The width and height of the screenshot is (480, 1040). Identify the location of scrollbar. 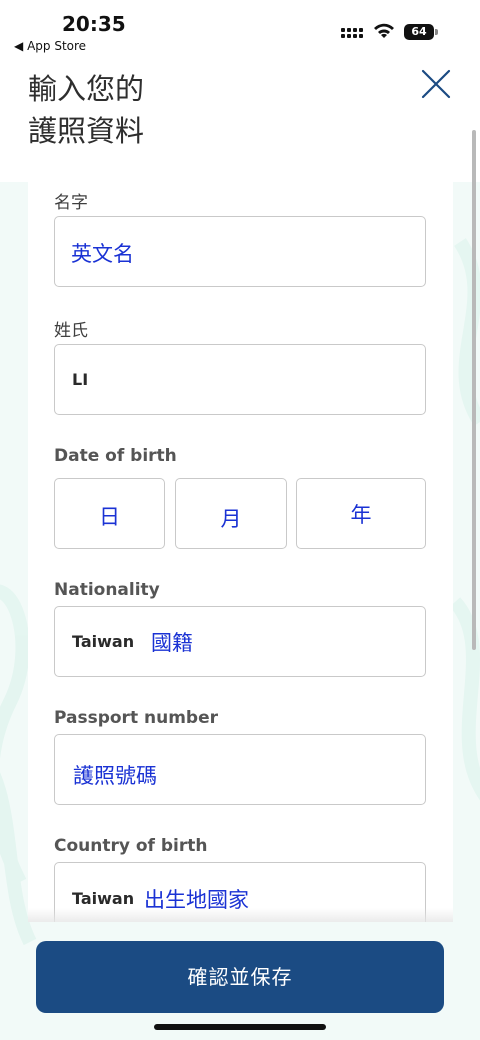
(474, 390).